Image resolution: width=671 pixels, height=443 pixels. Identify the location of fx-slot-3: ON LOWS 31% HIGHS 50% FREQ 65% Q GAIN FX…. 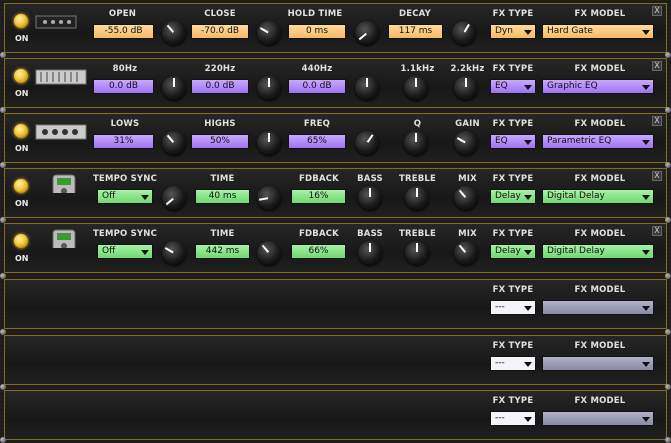
(335, 138).